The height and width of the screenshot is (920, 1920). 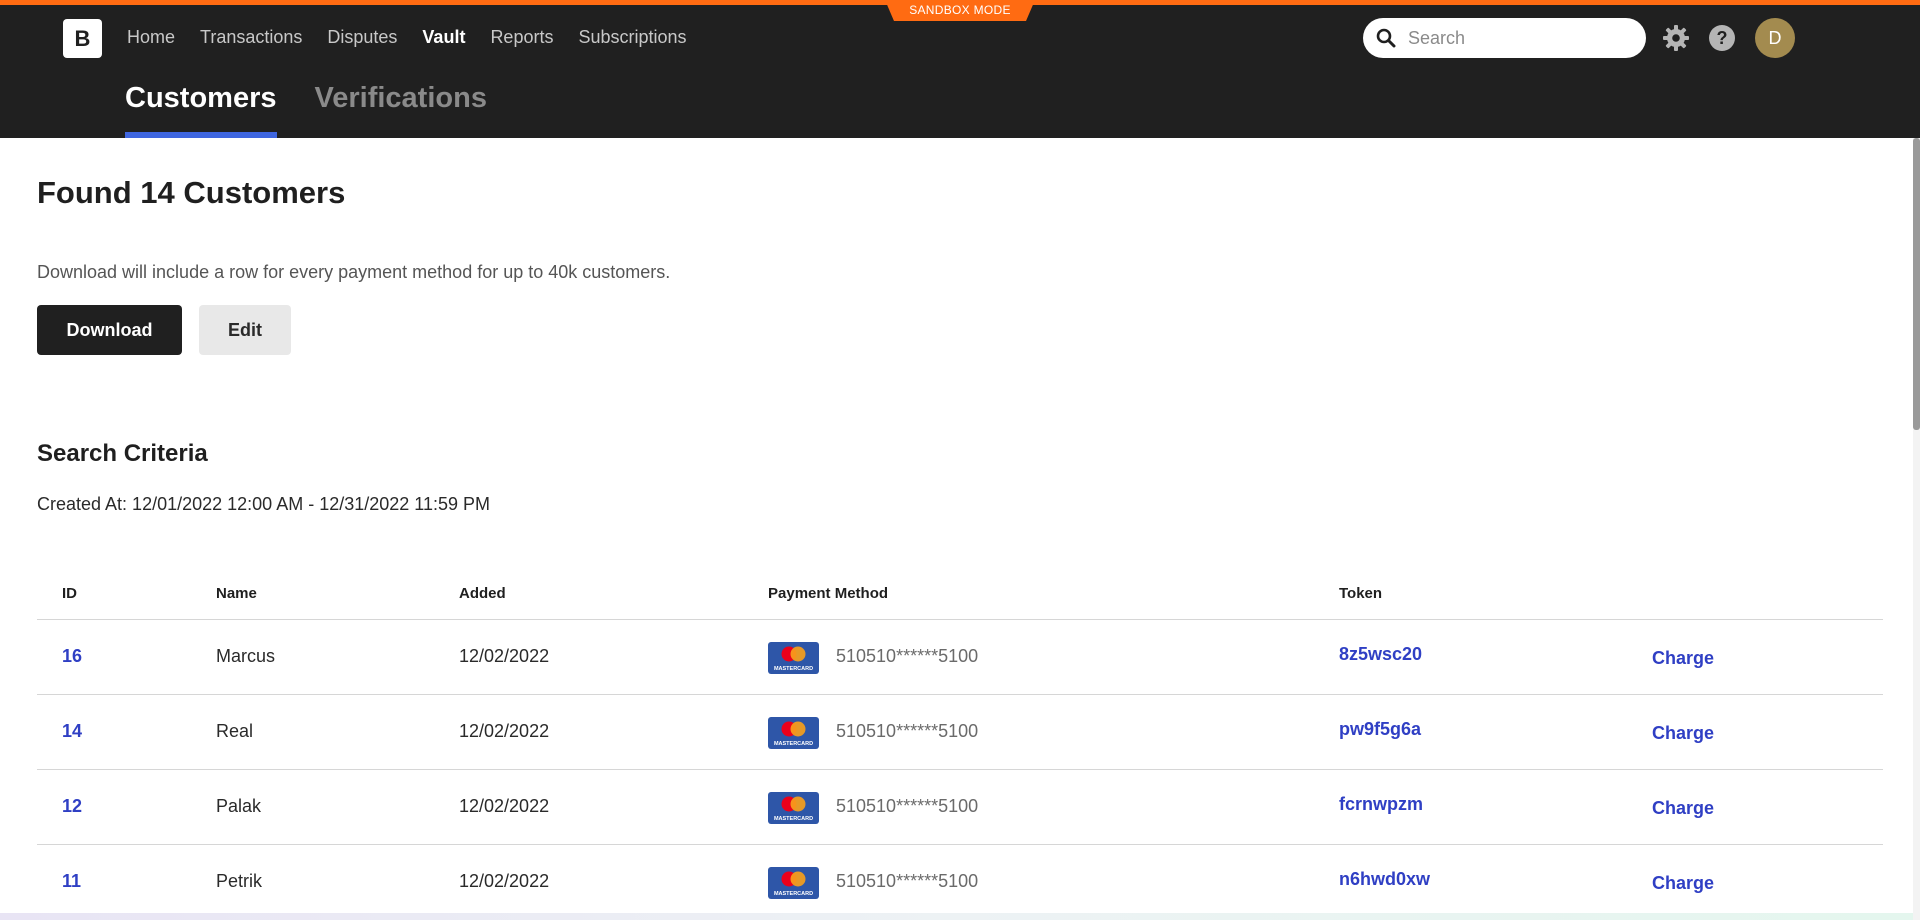 What do you see at coordinates (828, 593) in the screenshot?
I see `column-header-payment-method: Payment Method` at bounding box center [828, 593].